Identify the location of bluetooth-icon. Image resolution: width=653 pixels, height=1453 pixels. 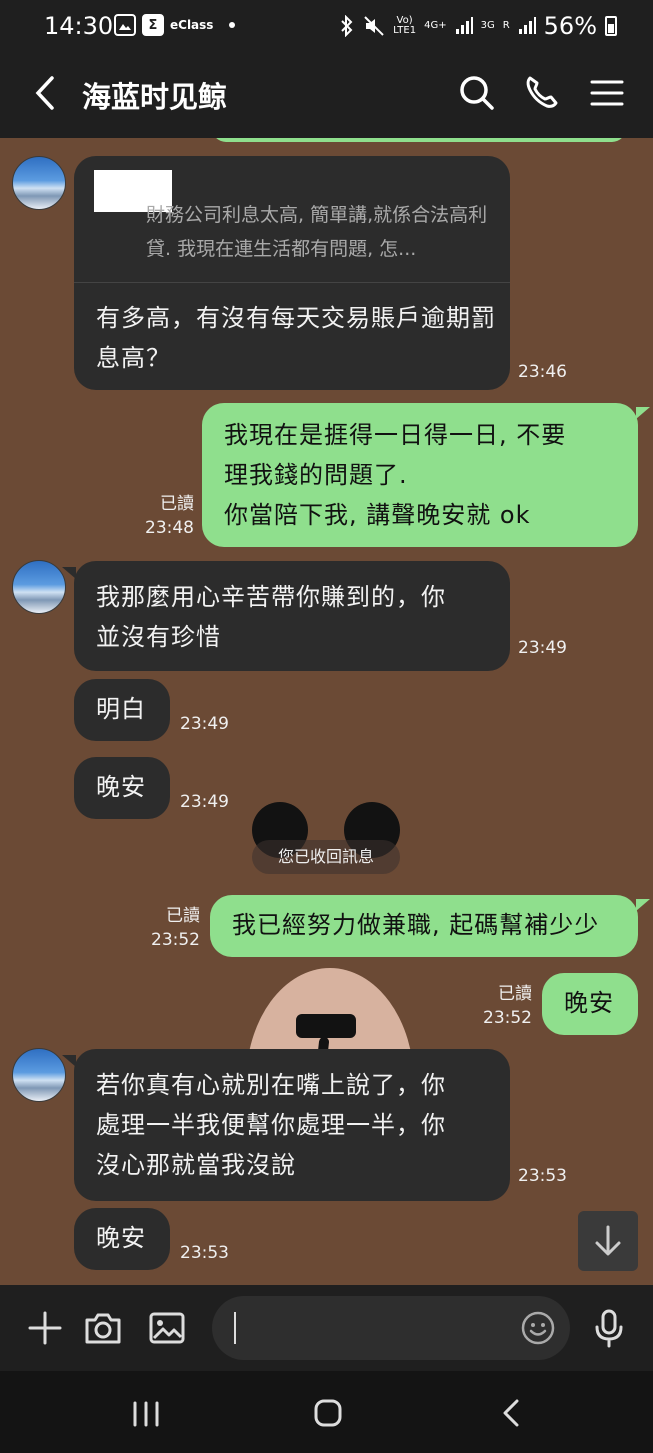
(347, 26).